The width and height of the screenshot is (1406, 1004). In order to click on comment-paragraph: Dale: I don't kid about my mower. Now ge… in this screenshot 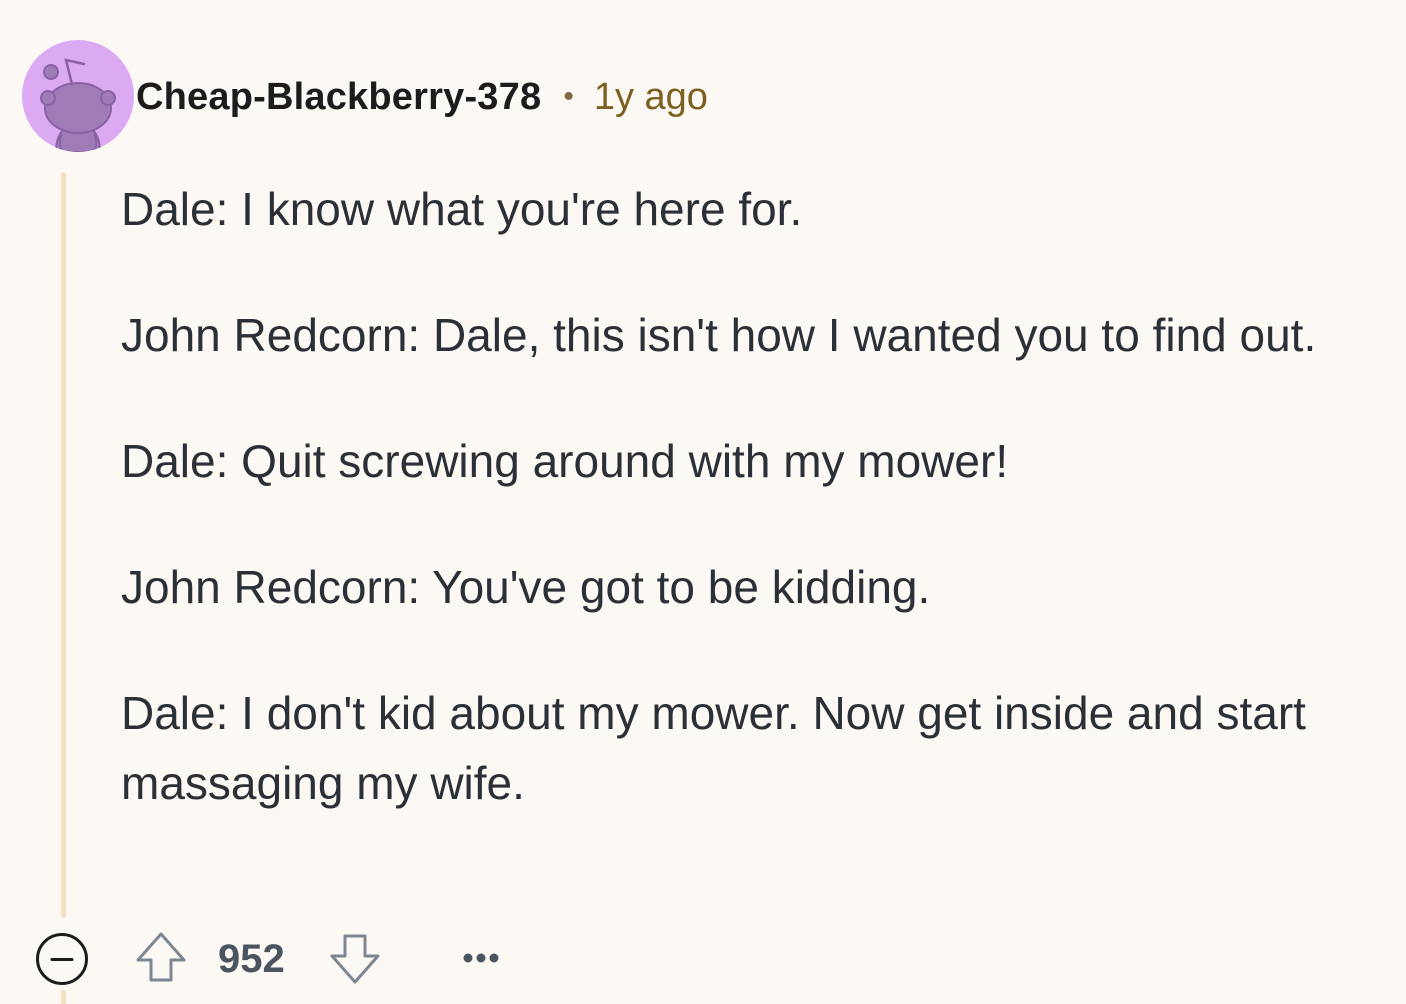, I will do `click(713, 748)`.